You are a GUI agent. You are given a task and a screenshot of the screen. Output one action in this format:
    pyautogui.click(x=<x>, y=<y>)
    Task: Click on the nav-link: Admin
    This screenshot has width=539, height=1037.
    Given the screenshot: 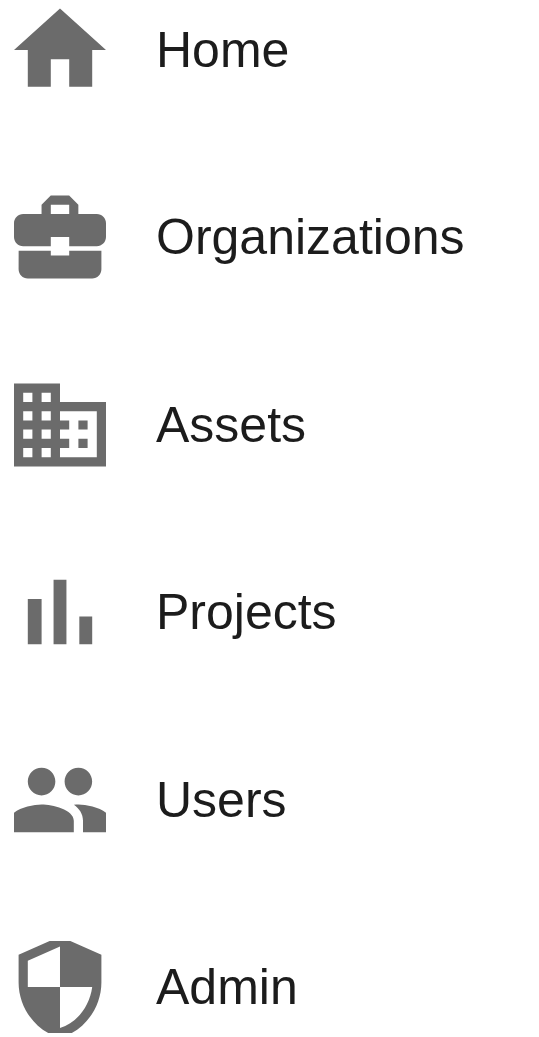 What is the action you would take?
    pyautogui.click(x=227, y=987)
    